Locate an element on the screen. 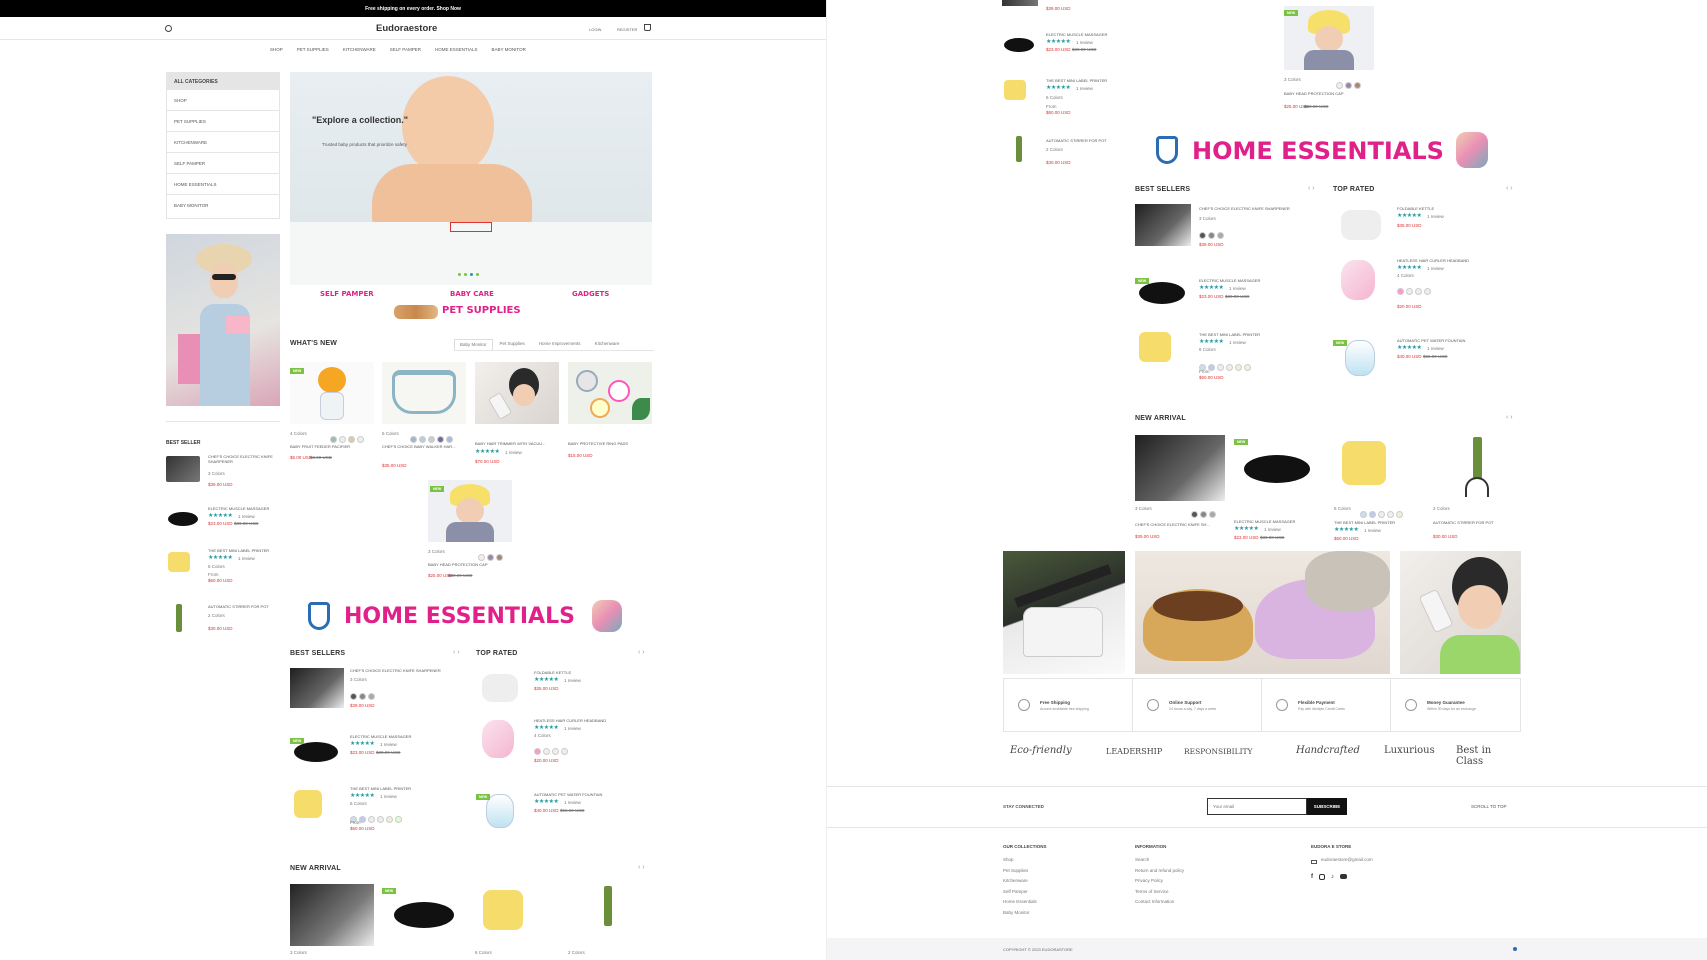 The width and height of the screenshot is (1707, 960). category-item: SELF PAMPER is located at coordinates (223, 163).